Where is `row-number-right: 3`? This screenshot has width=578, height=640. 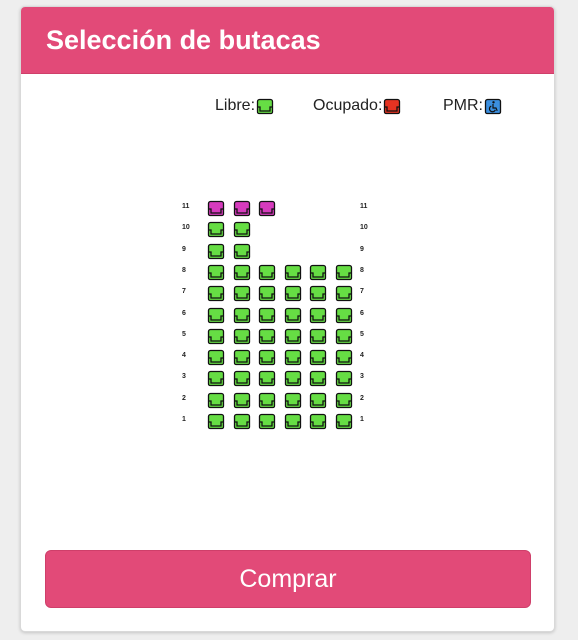 row-number-right: 3 is located at coordinates (362, 377).